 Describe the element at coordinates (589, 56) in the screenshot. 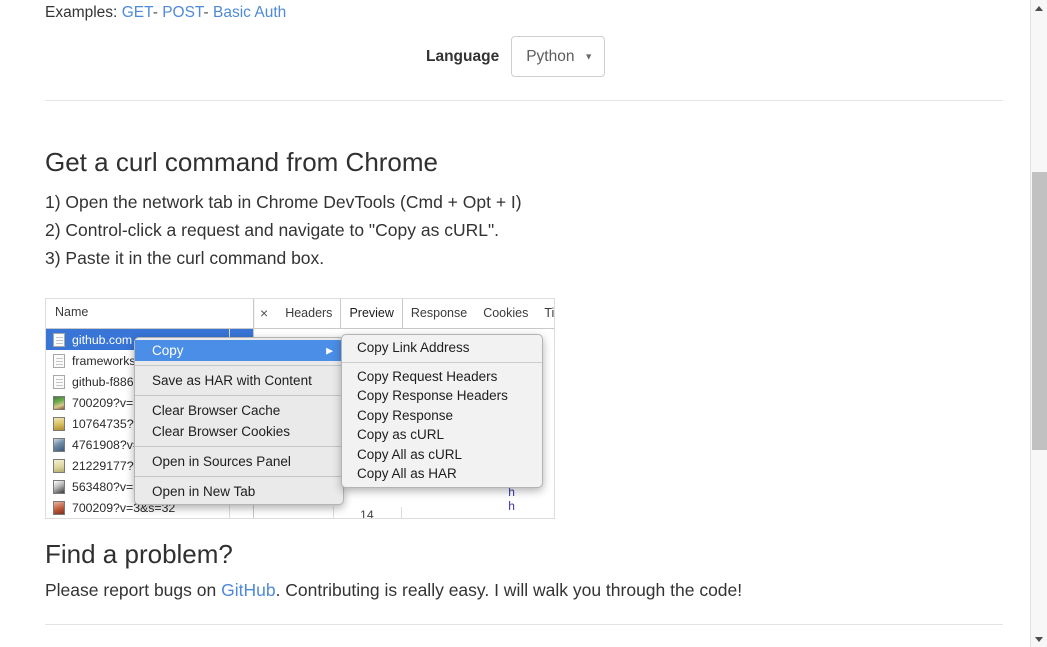

I see `chevron-down-icon: ▼` at that location.